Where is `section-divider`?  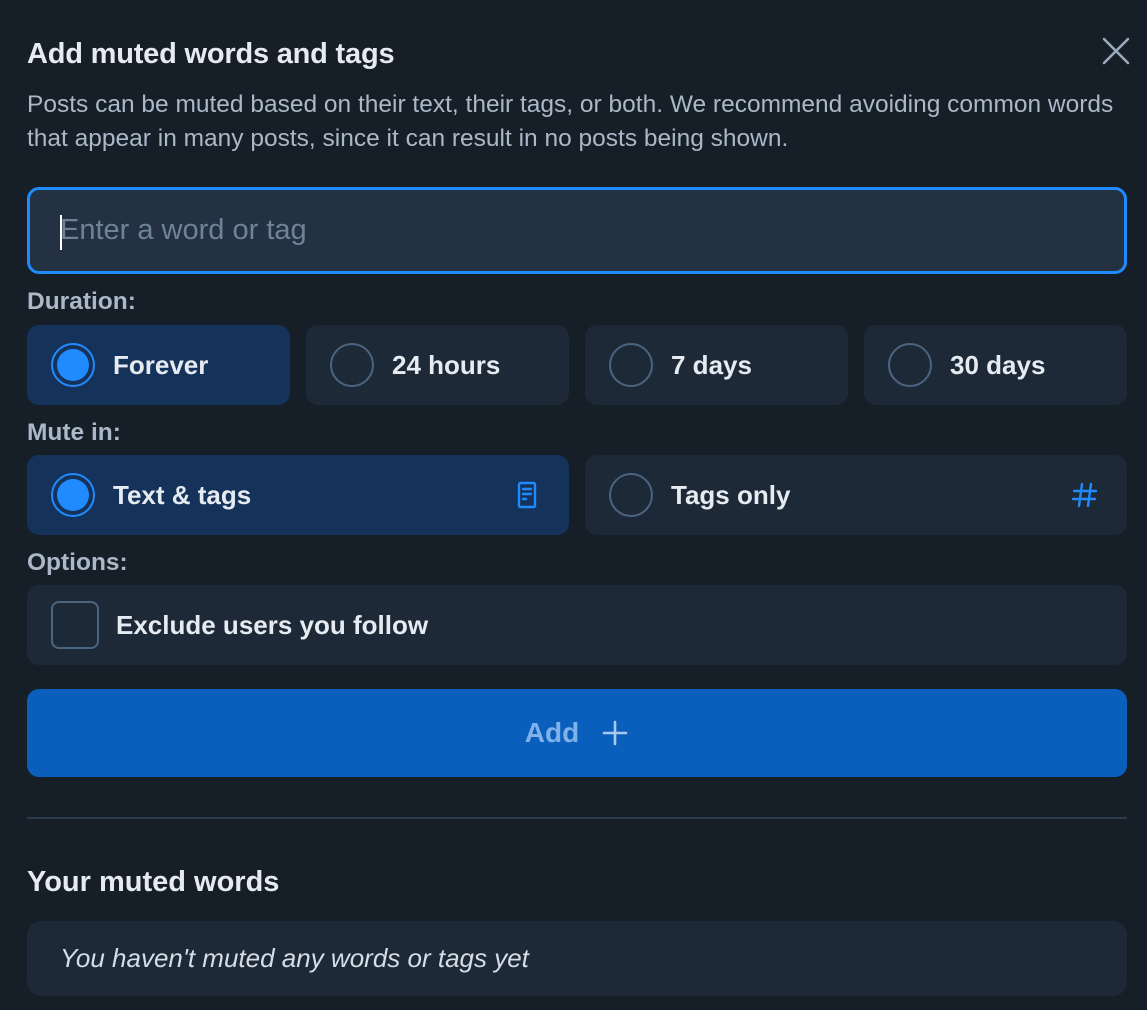
section-divider is located at coordinates (577, 818).